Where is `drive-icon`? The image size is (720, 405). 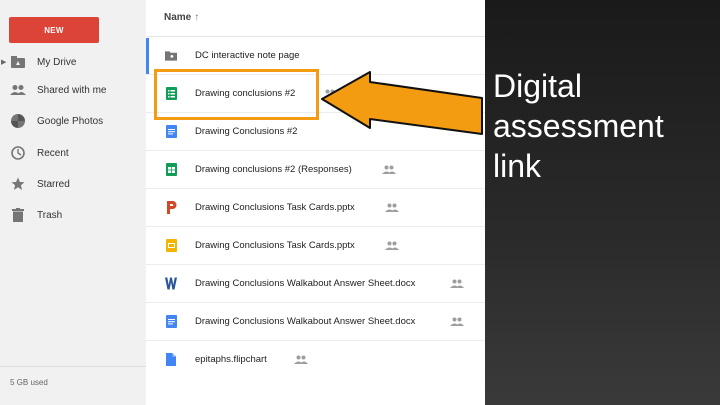 drive-icon is located at coordinates (18, 62).